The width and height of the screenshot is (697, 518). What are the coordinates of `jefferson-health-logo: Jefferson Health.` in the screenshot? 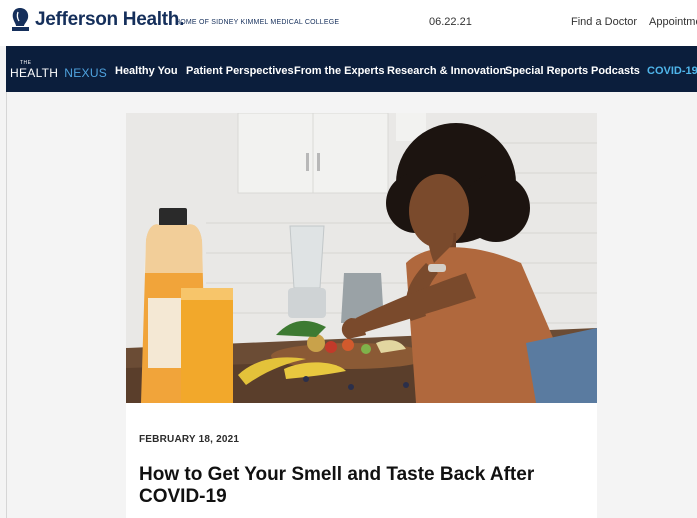 It's located at (97, 20).